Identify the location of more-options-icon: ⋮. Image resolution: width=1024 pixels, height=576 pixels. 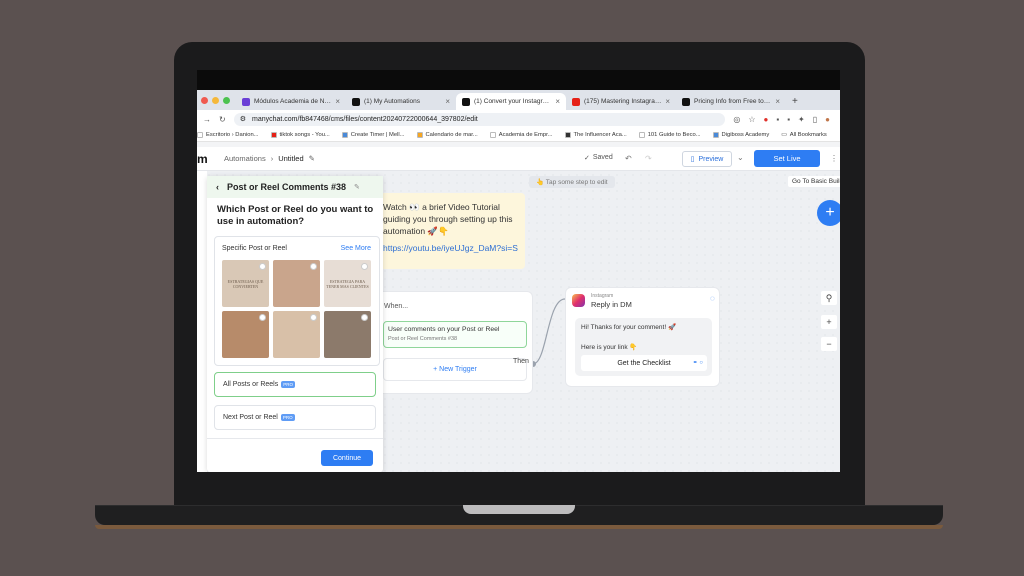
(834, 158).